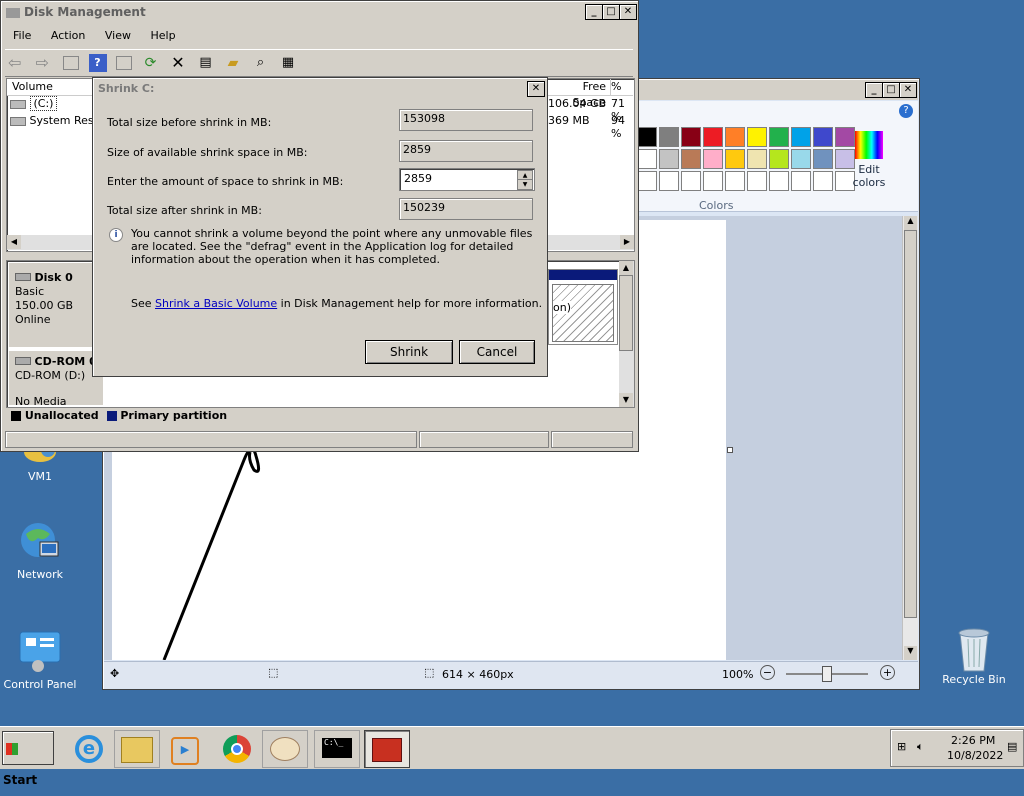  Describe the element at coordinates (337, 749) in the screenshot. I see `taskbar-command-prompt: C:\_` at that location.